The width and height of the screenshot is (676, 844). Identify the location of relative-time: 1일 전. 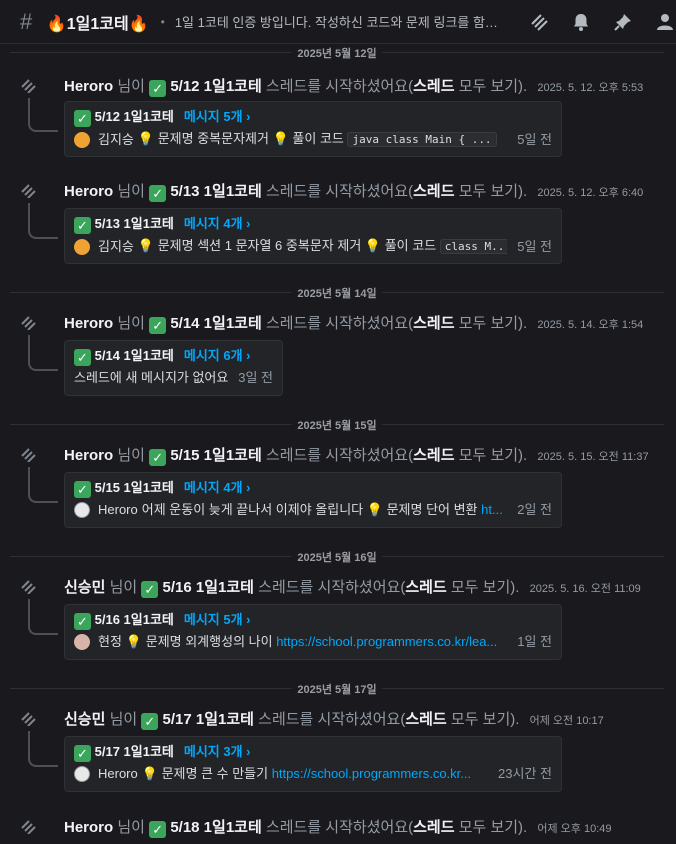
(534, 641).